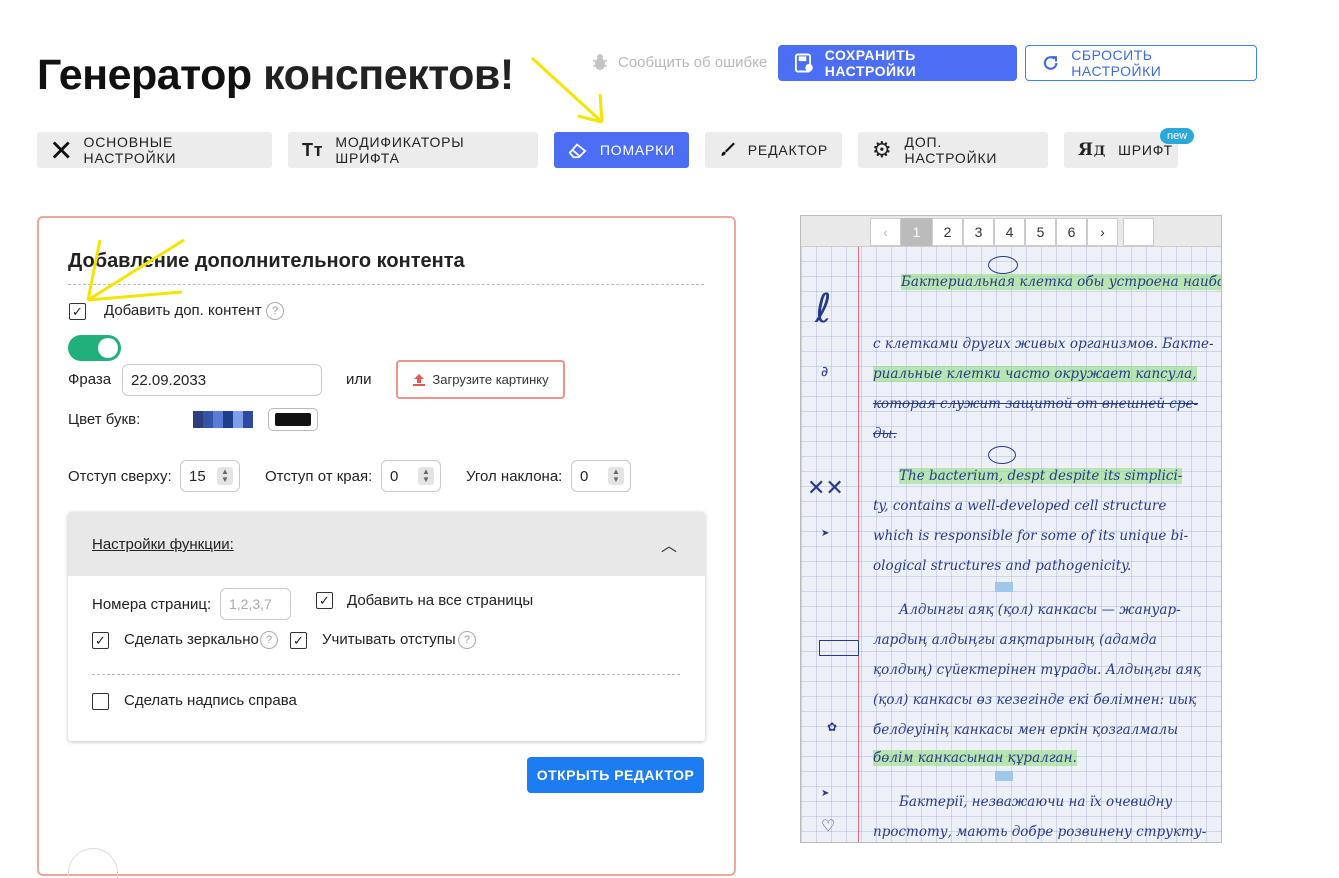 Image resolution: width=1339 pixels, height=878 pixels. What do you see at coordinates (324, 600) in the screenshot?
I see `all-pages-checkbox: ✓` at bounding box center [324, 600].